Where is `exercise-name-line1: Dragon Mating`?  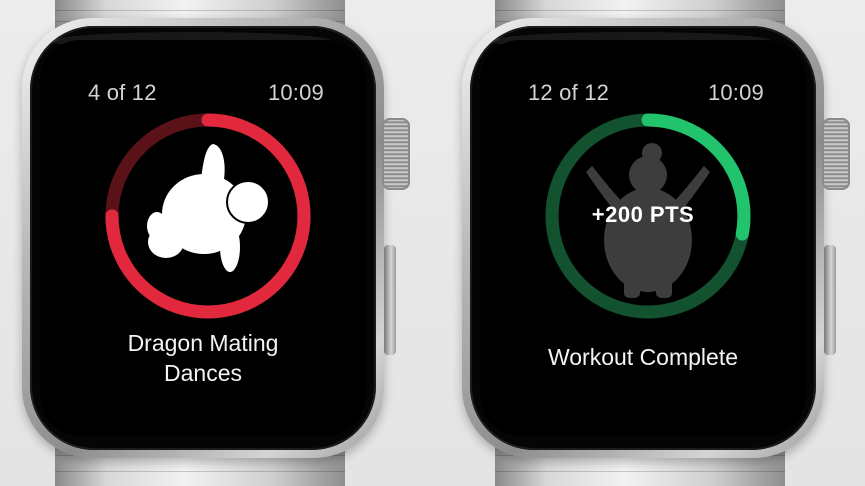 exercise-name-line1: Dragon Mating is located at coordinates (203, 343).